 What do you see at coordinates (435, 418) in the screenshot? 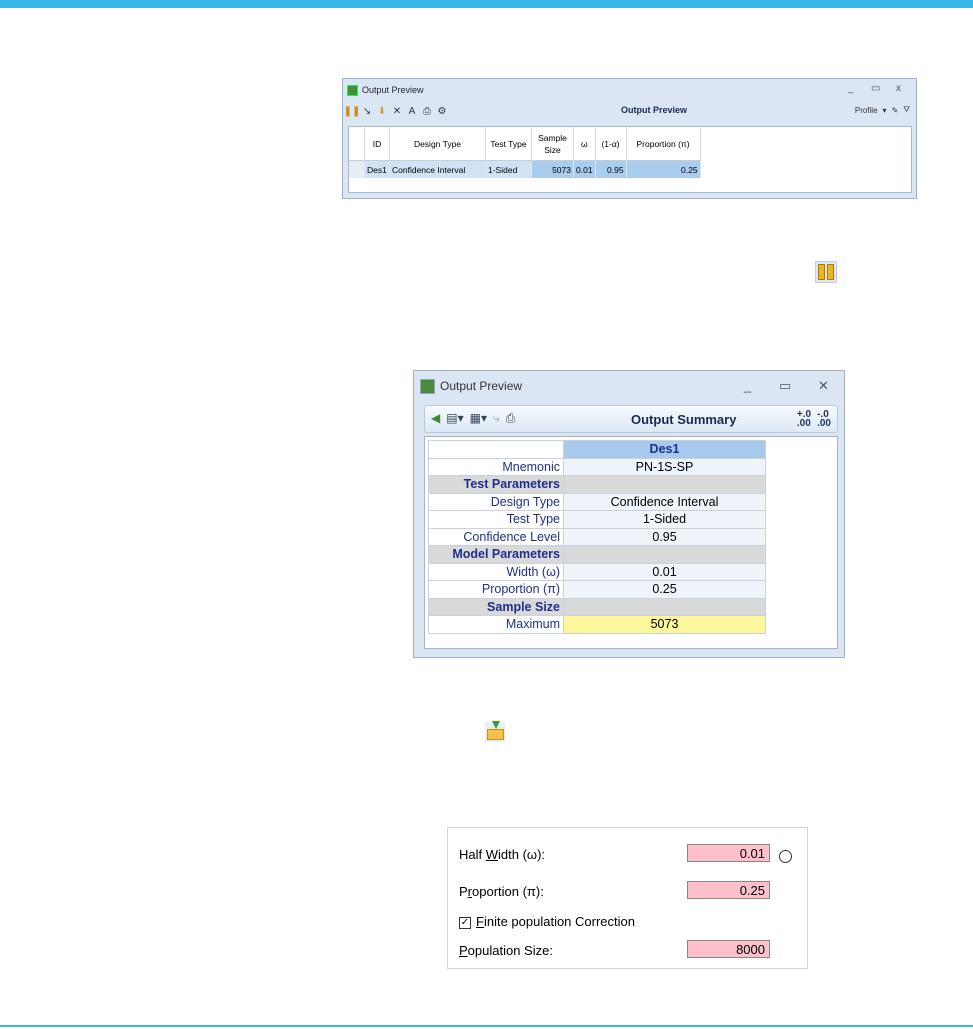
I see `back-icon: ◀` at bounding box center [435, 418].